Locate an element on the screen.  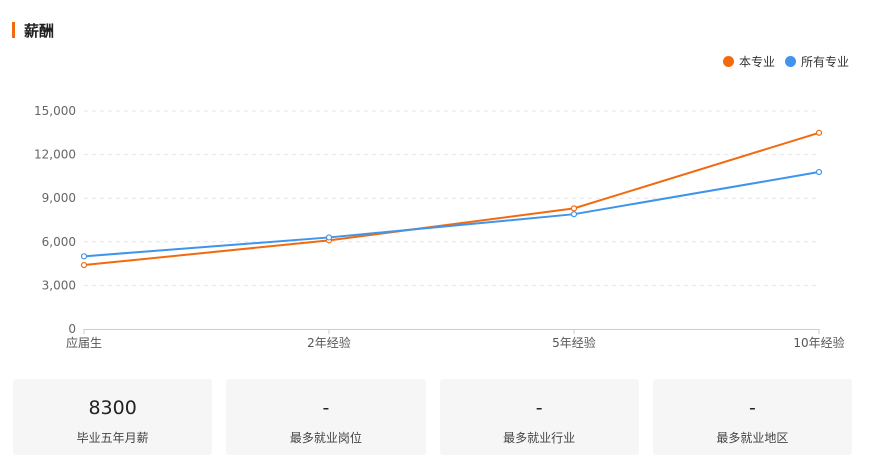
x-tick-label: 5年经验 is located at coordinates (574, 342).